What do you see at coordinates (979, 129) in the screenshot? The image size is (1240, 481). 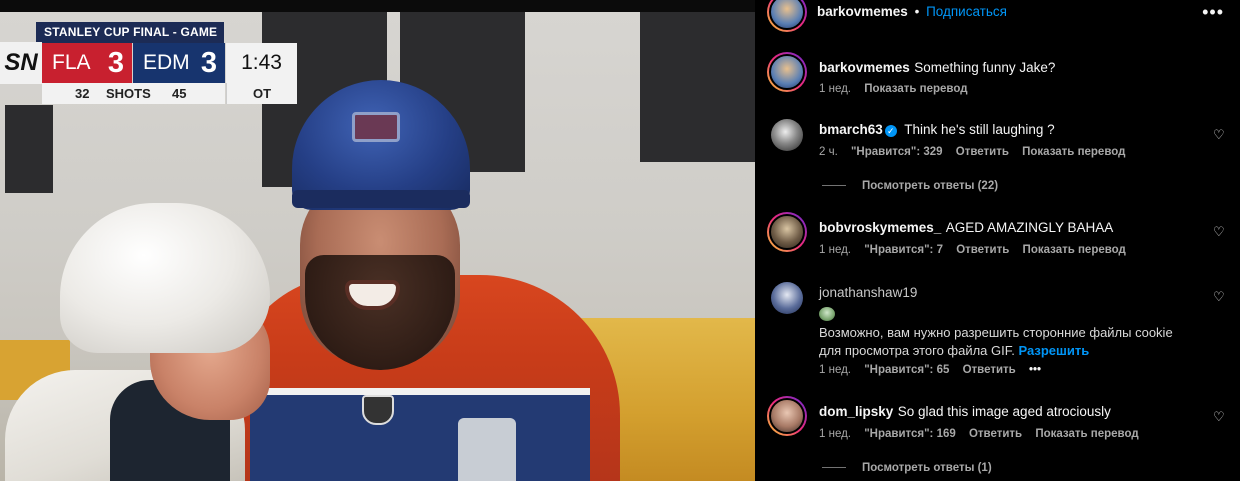 I see `comment-text: Think he's still laughing ?` at bounding box center [979, 129].